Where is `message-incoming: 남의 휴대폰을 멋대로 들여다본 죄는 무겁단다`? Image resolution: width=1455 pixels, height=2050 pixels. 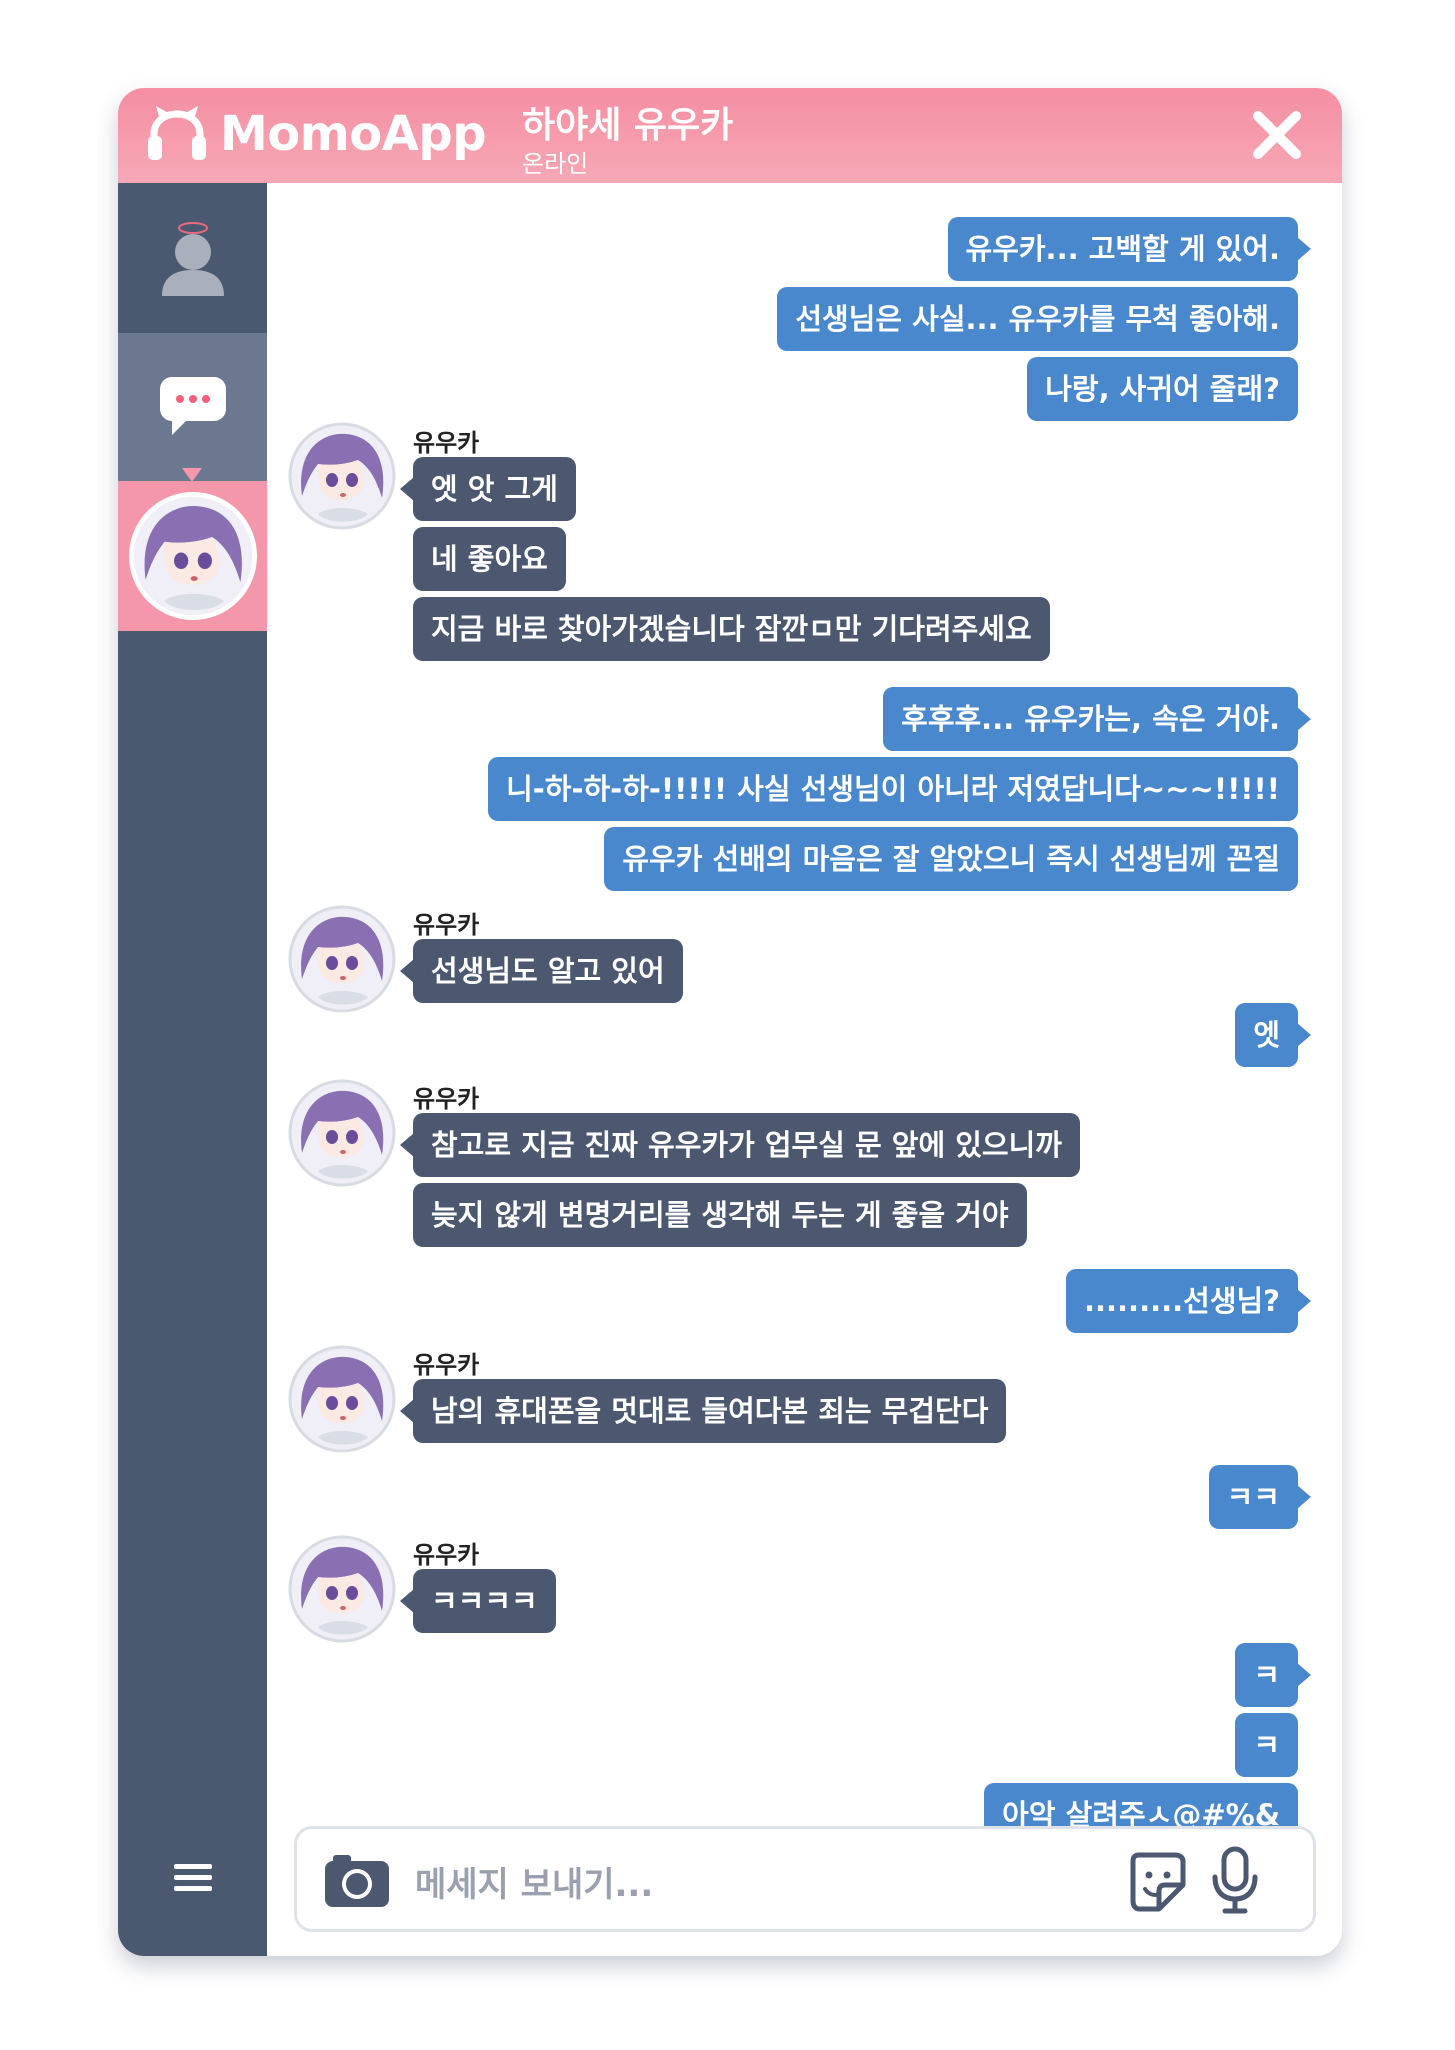 message-incoming: 남의 휴대폰을 멋대로 들여다본 죄는 무겁단다 is located at coordinates (703, 1411).